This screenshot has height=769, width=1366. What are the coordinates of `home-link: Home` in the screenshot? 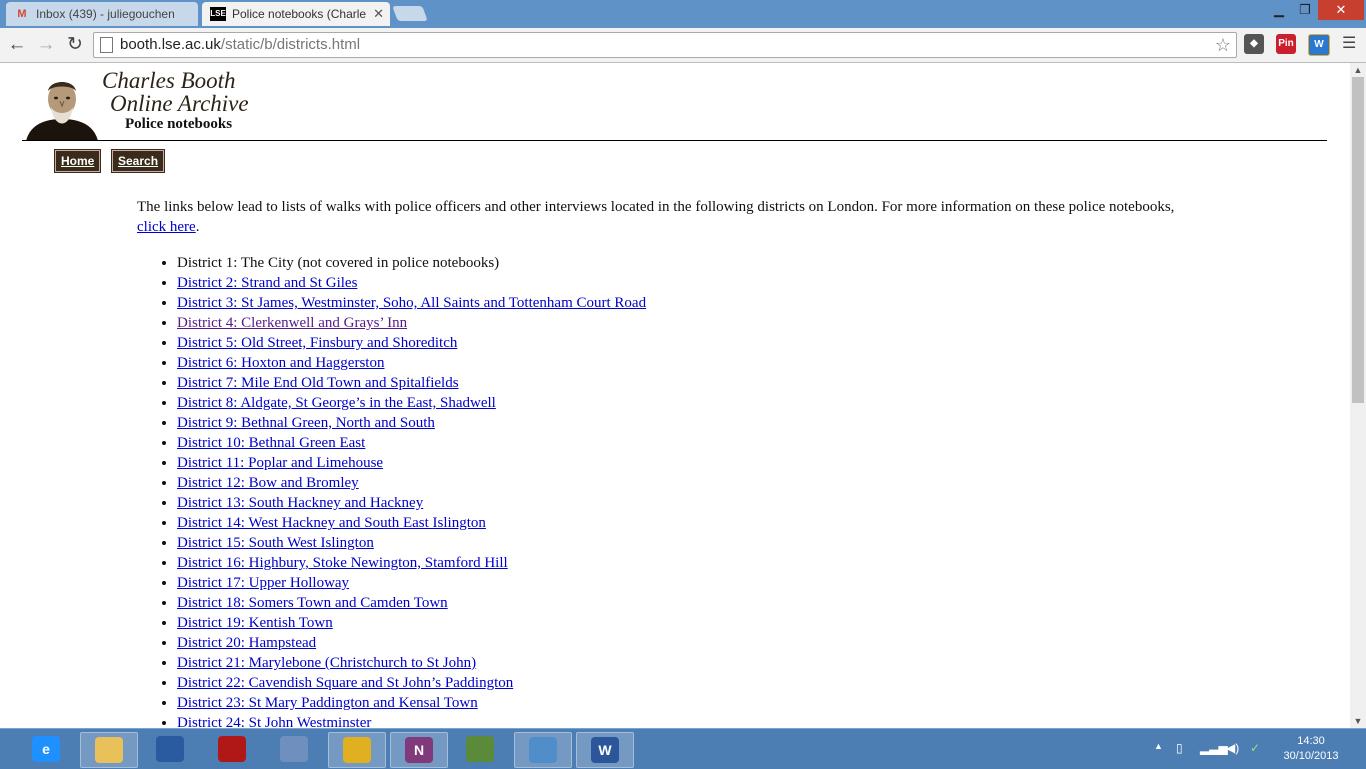 It's located at (78, 161).